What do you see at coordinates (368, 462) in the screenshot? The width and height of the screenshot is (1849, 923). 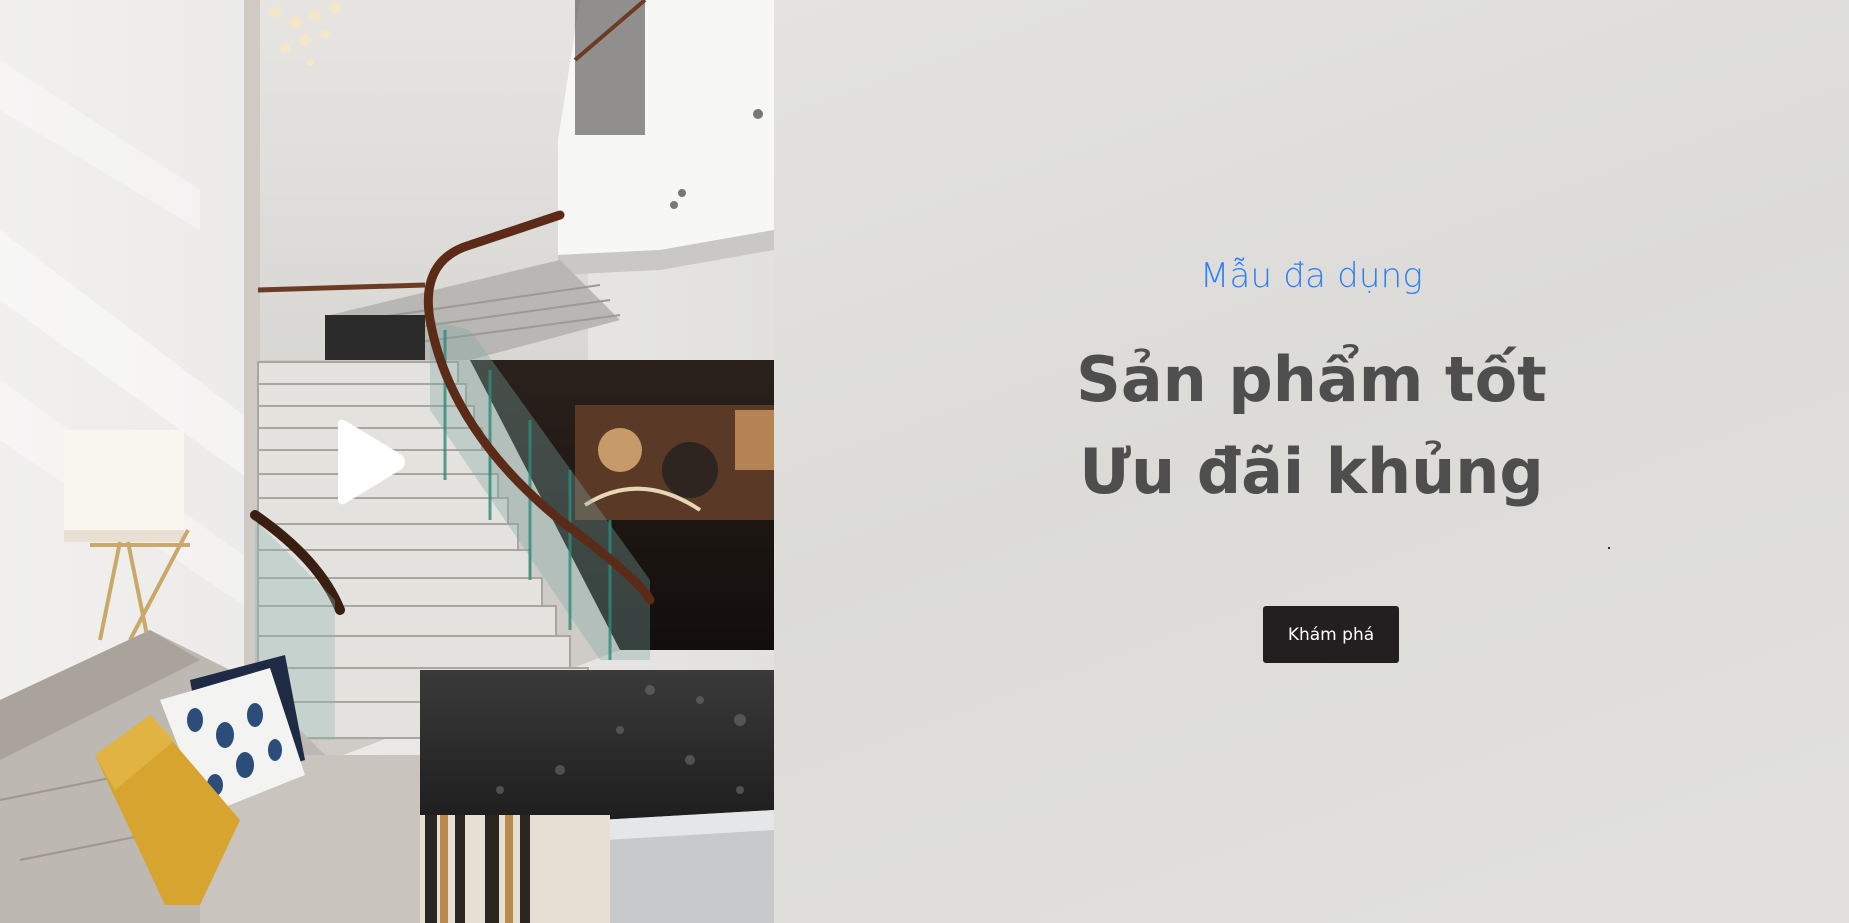 I see `play-icon` at bounding box center [368, 462].